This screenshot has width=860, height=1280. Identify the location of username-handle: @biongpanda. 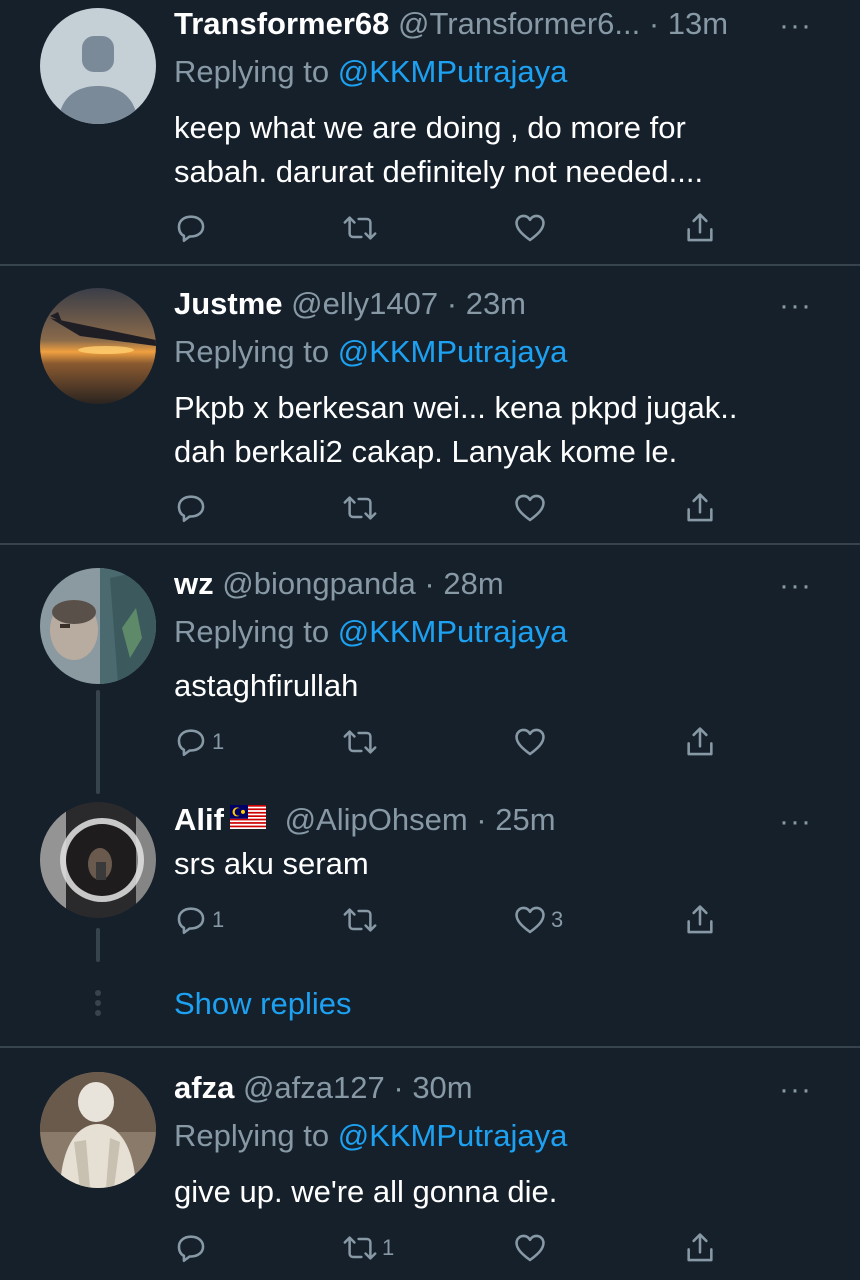
(319, 583).